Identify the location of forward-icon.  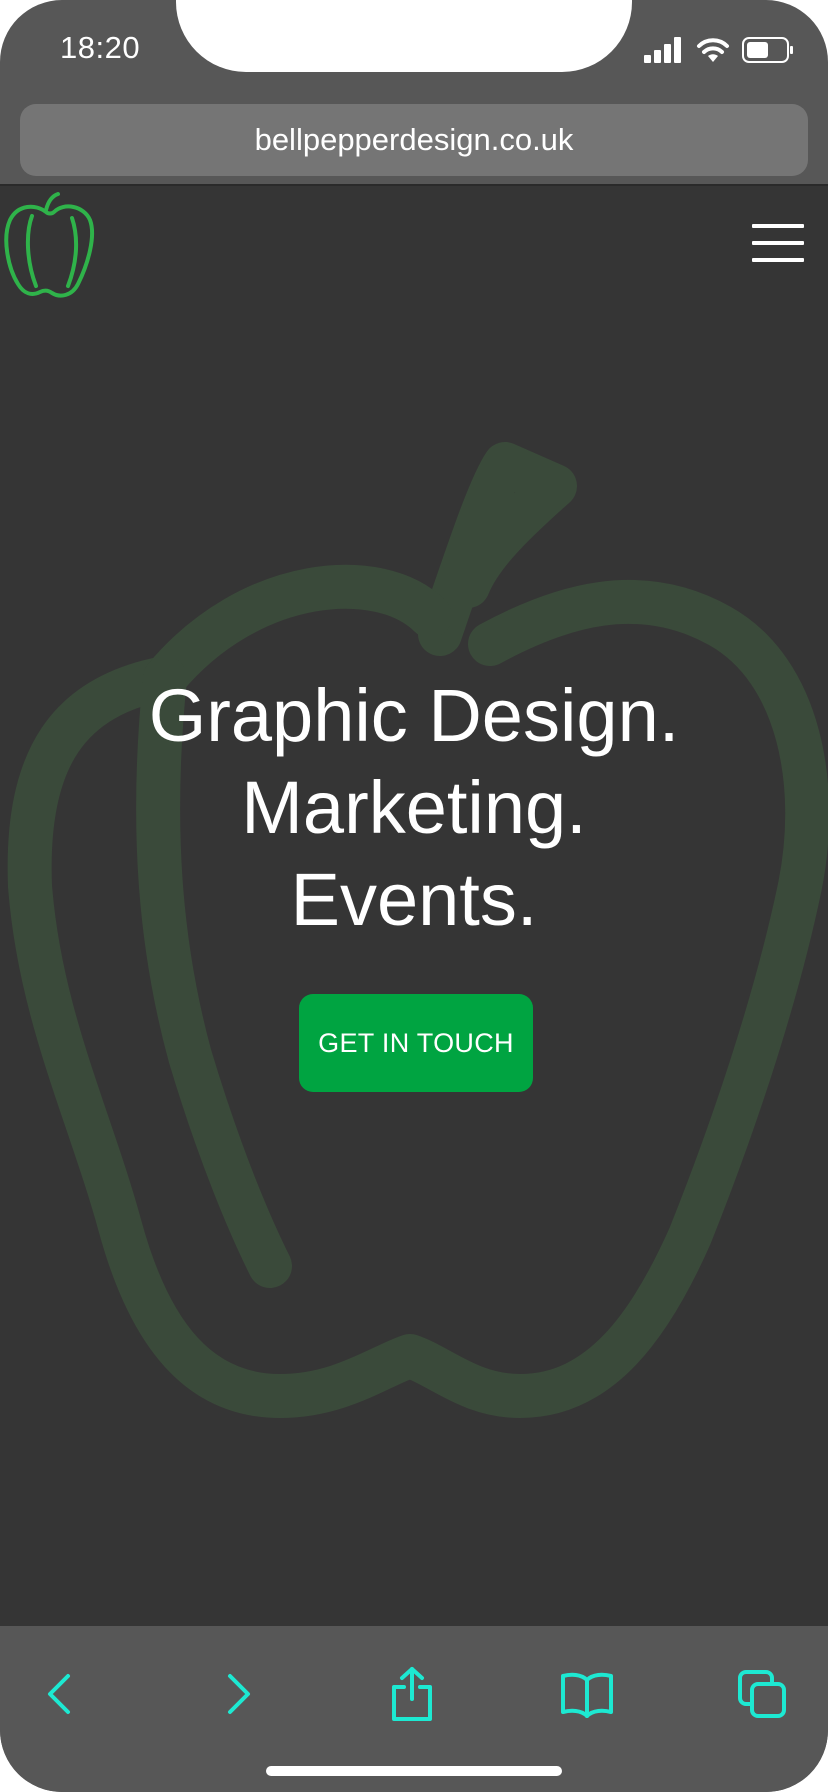
(239, 1694).